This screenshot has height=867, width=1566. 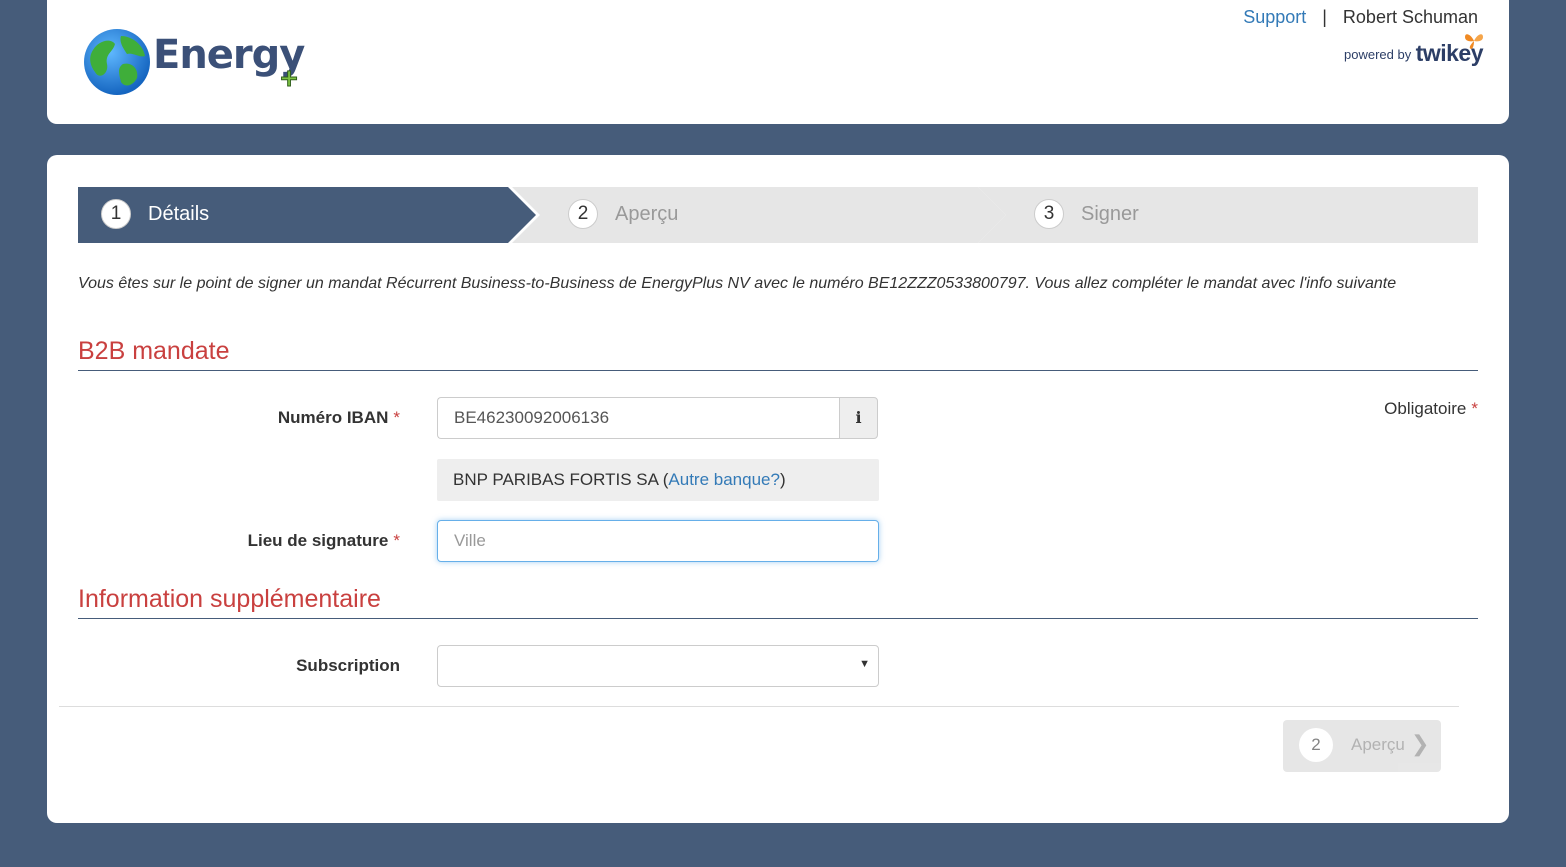 I want to click on required-note-text: Obligatoire, so click(x=1425, y=408).